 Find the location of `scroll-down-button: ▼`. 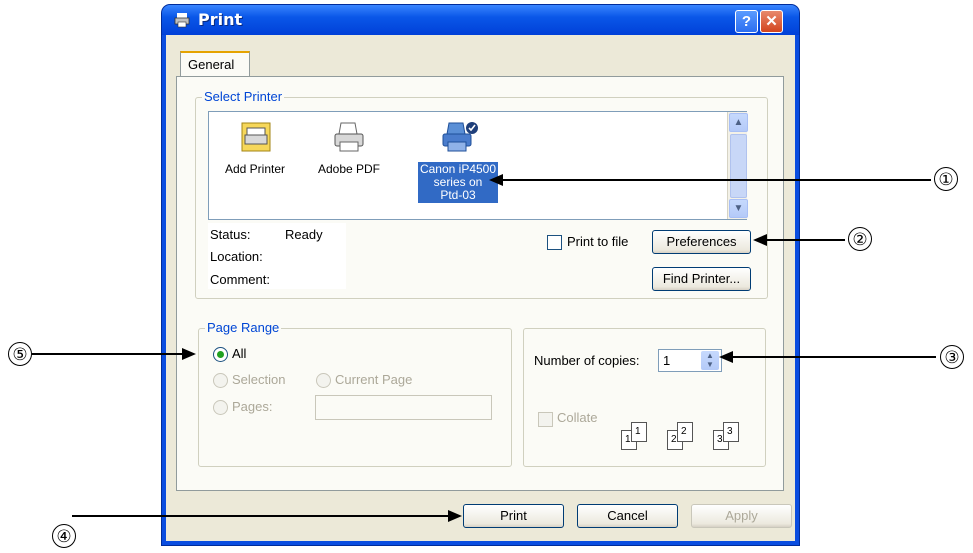

scroll-down-button: ▼ is located at coordinates (738, 208).